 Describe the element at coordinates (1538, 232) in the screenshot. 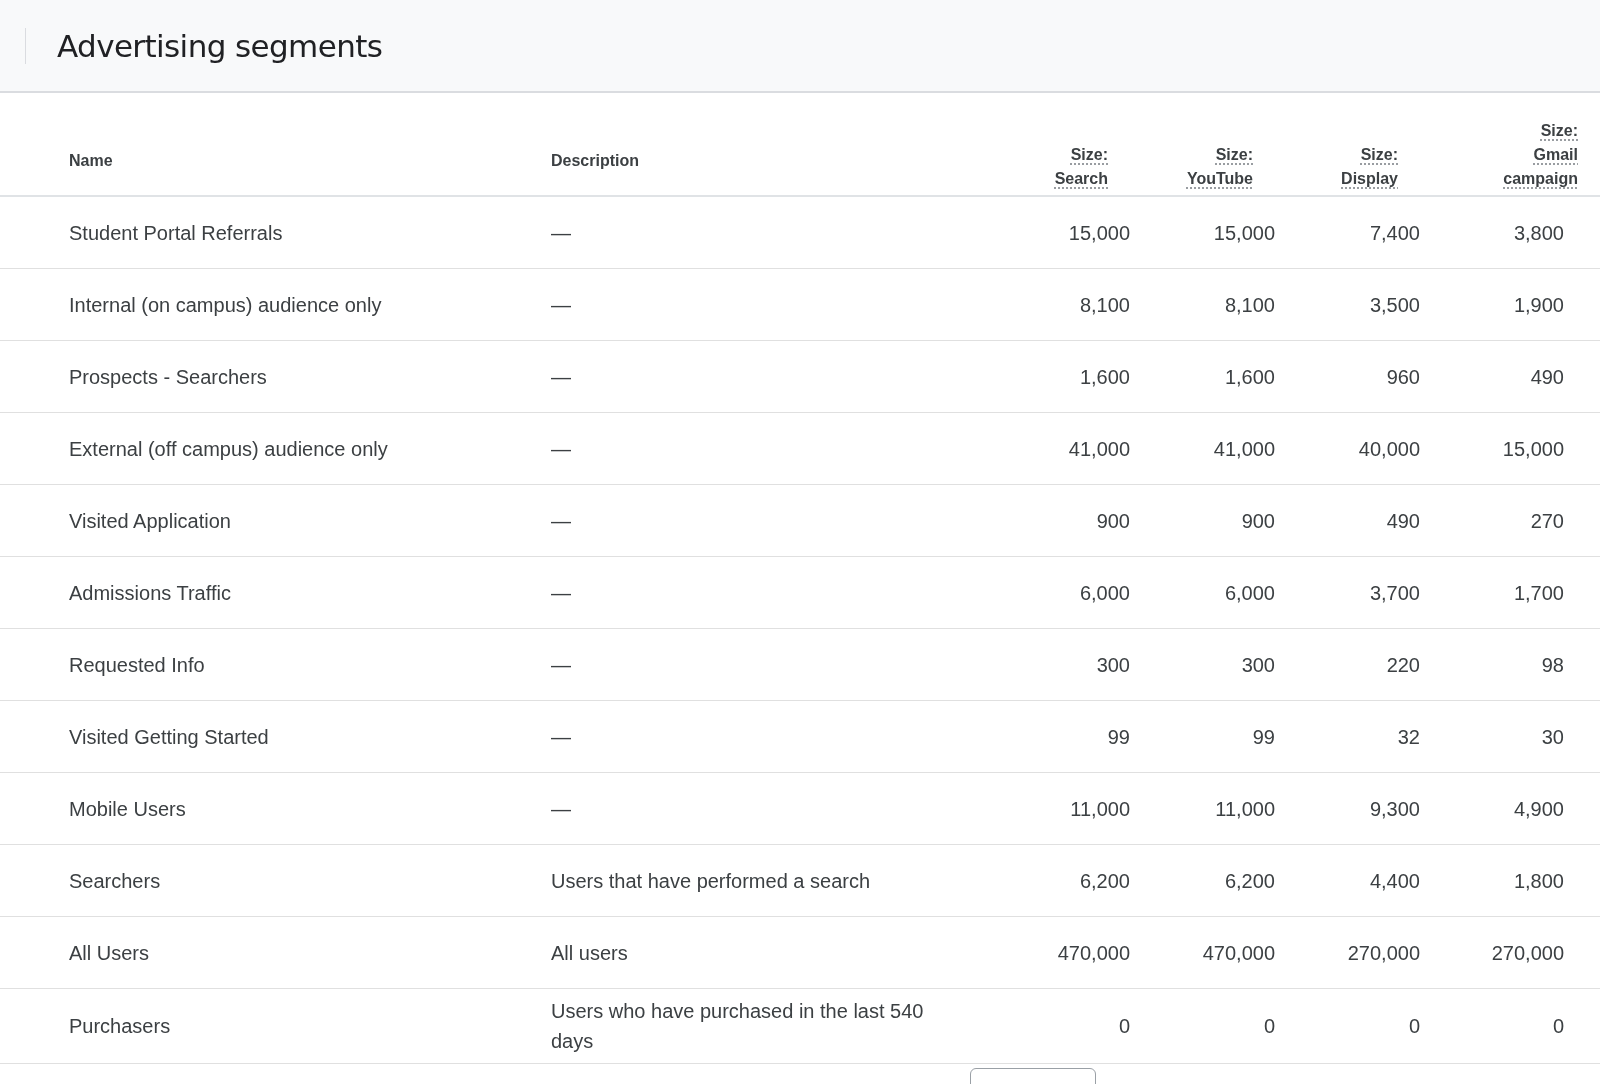

I see `table-cell: 3,800` at that location.